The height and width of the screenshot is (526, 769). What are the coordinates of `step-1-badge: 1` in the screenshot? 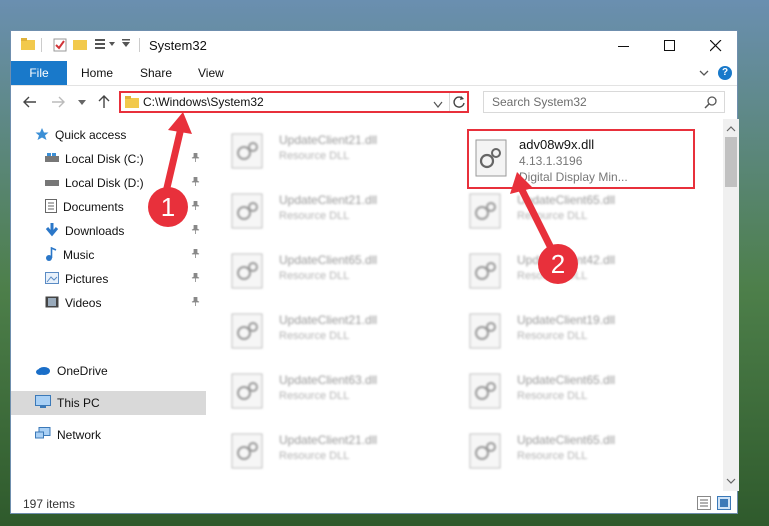 It's located at (168, 207).